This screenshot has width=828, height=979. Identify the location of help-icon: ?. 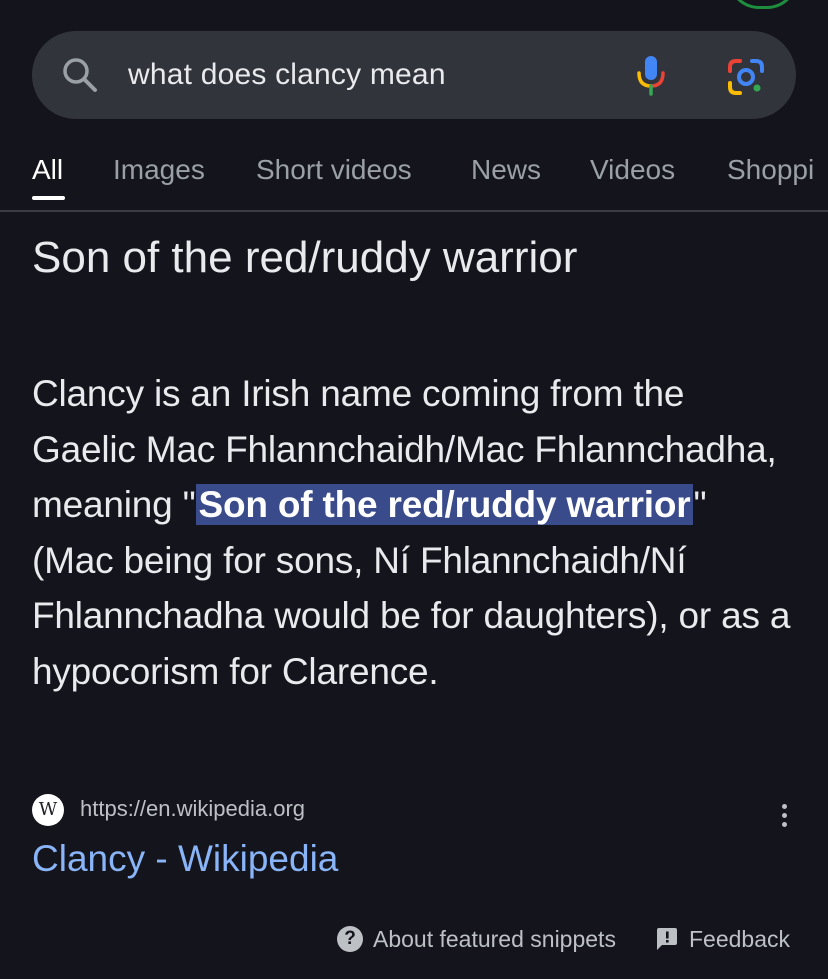
(350, 939).